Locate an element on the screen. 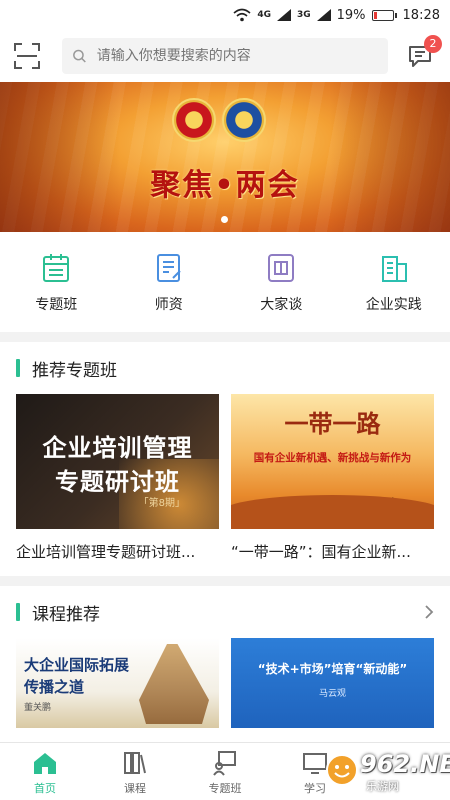 The height and width of the screenshot is (800, 450). presentation-icon is located at coordinates (224, 763).